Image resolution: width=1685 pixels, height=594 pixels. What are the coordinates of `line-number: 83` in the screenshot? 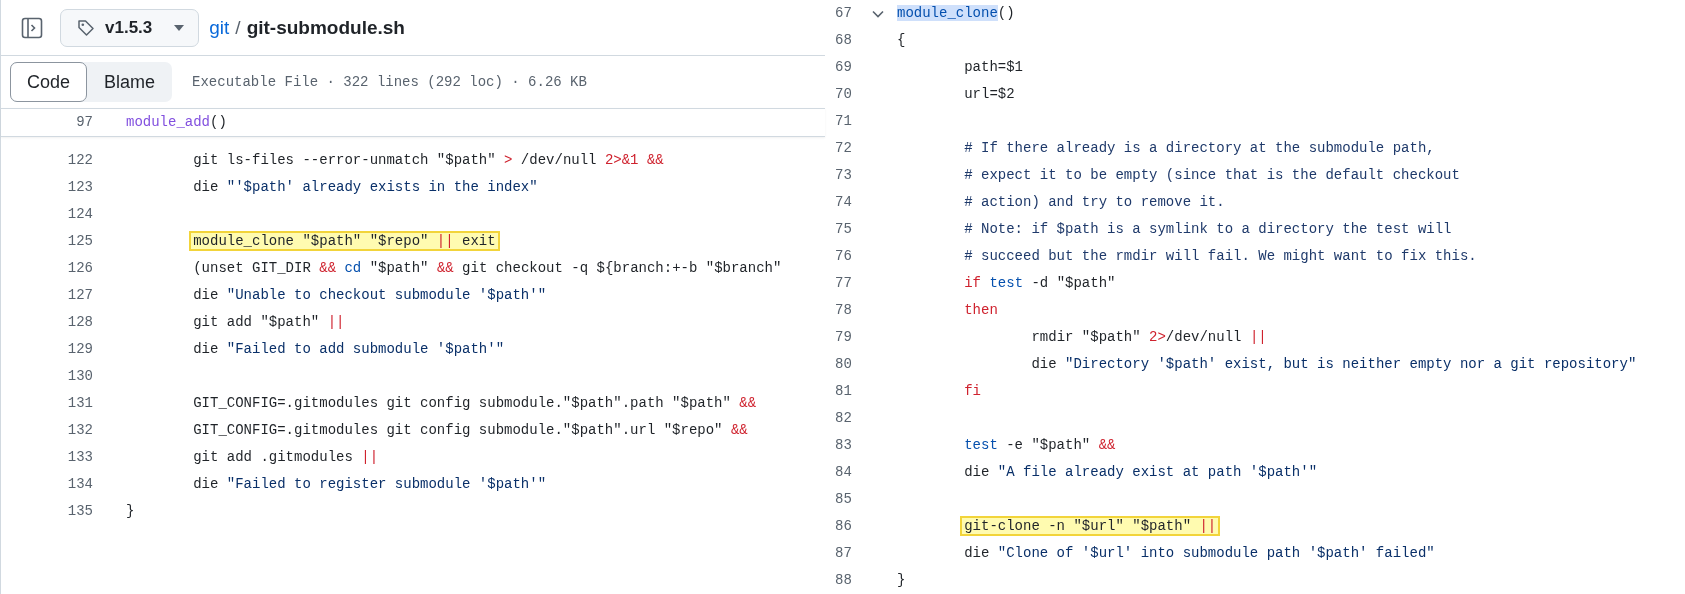 It's located at (844, 445).